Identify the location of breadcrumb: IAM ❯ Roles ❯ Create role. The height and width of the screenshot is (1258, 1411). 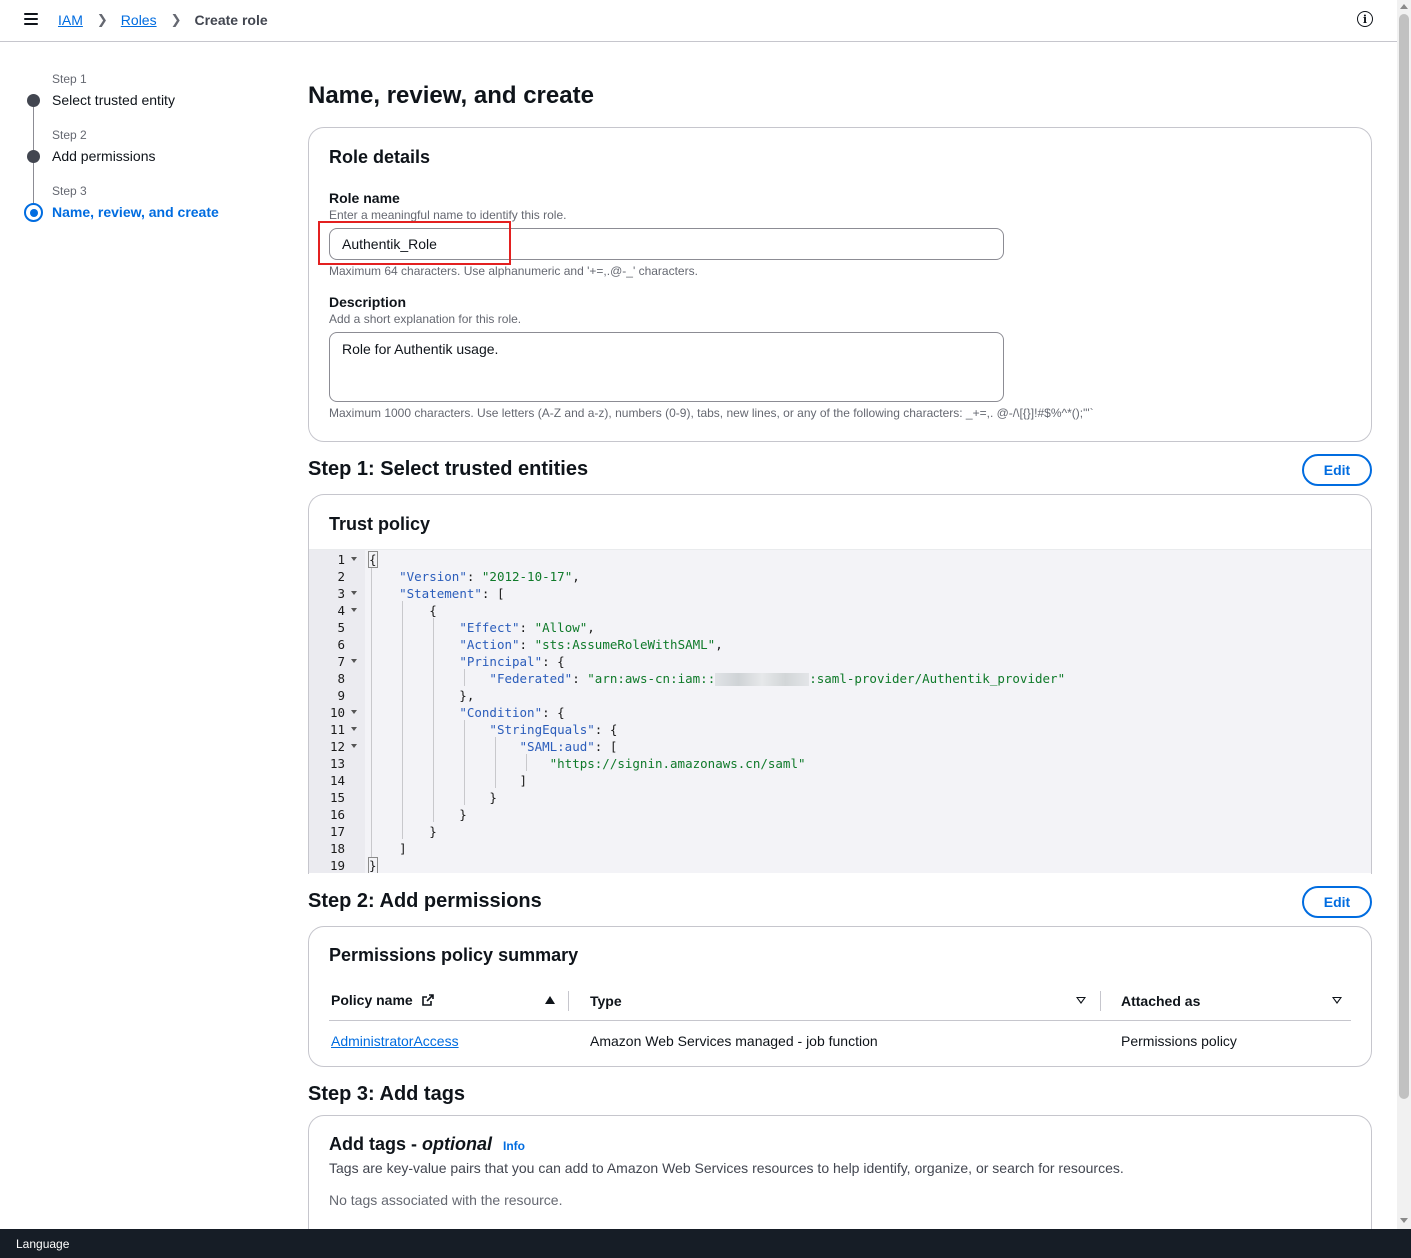
(163, 20).